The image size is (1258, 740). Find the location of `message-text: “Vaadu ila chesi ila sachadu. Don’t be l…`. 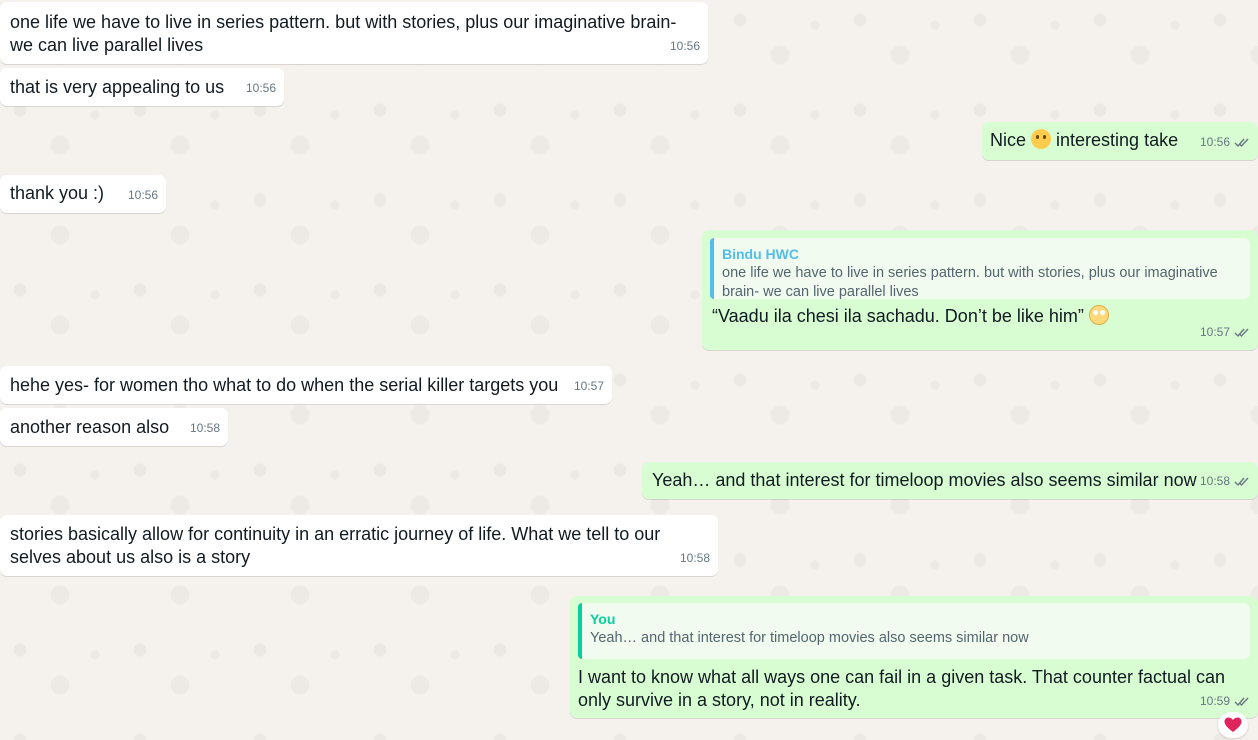

message-text: “Vaadu ila chesi ila sachadu. Don’t be l… is located at coordinates (980, 316).